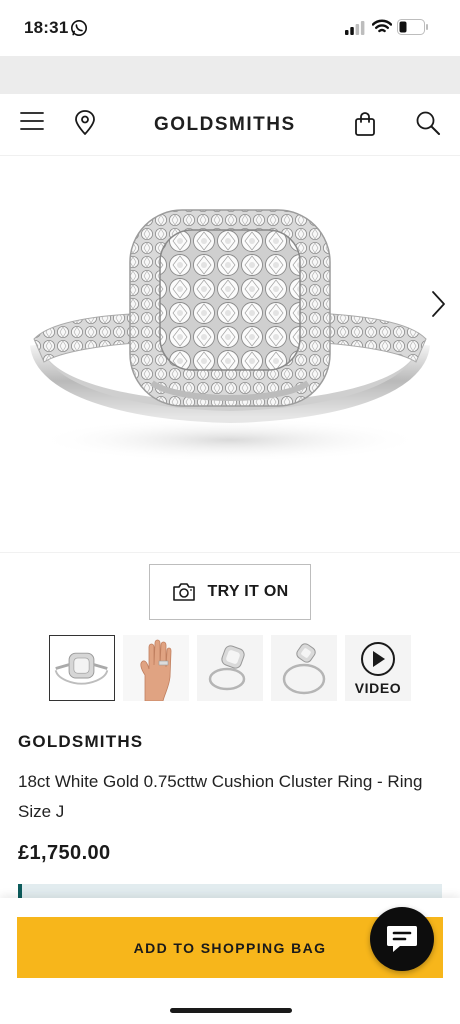 The image size is (460, 1024). I want to click on carousel-next-arrow-icon, so click(438, 304).